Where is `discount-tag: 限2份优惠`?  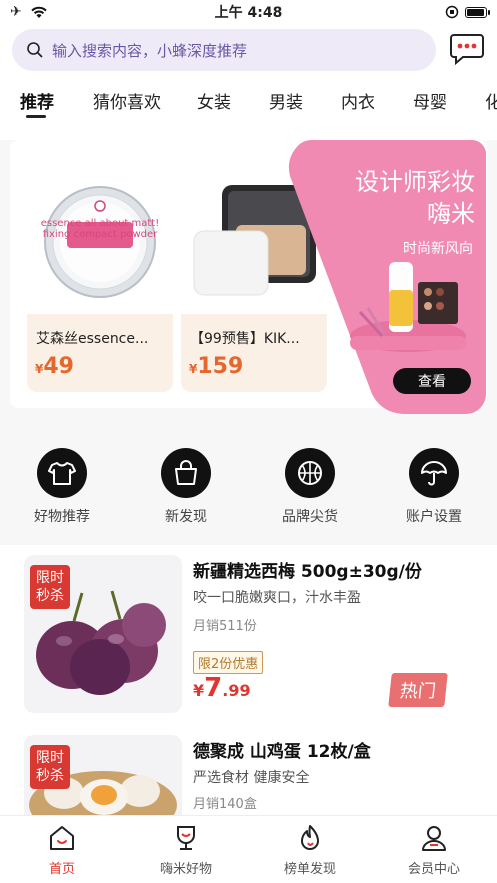 discount-tag: 限2份优惠 is located at coordinates (228, 662).